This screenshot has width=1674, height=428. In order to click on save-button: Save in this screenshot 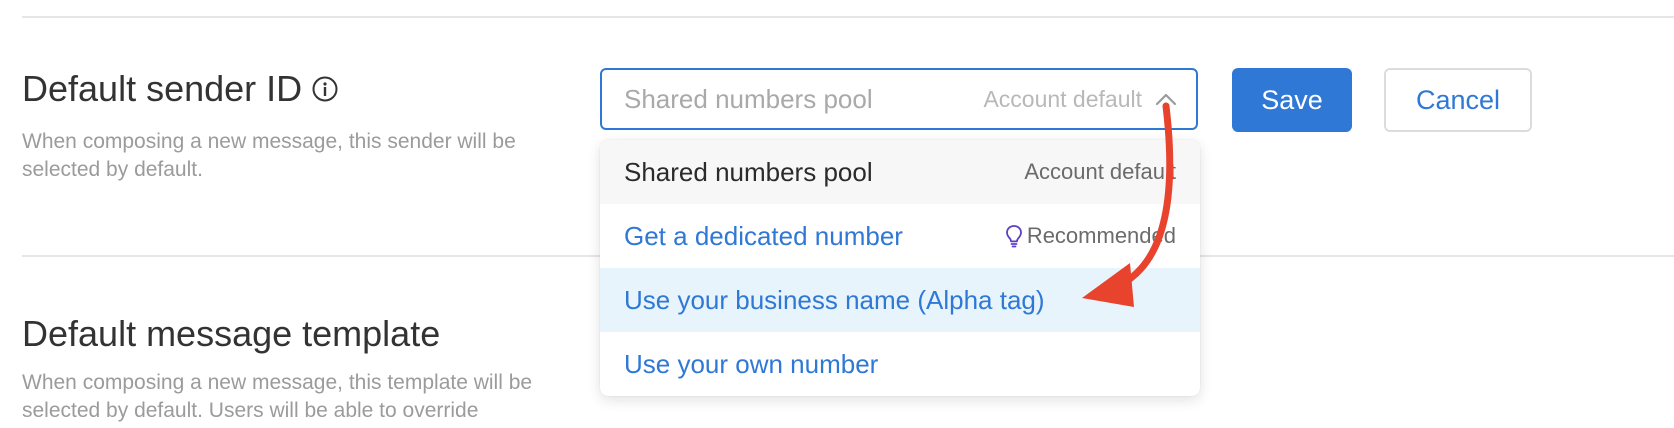, I will do `click(1292, 100)`.